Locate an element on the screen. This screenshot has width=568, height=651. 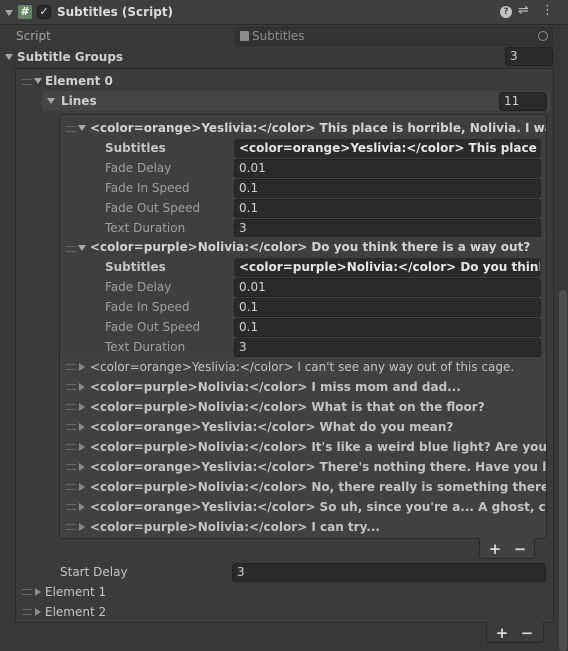
element0-label: Element 0 is located at coordinates (79, 81).